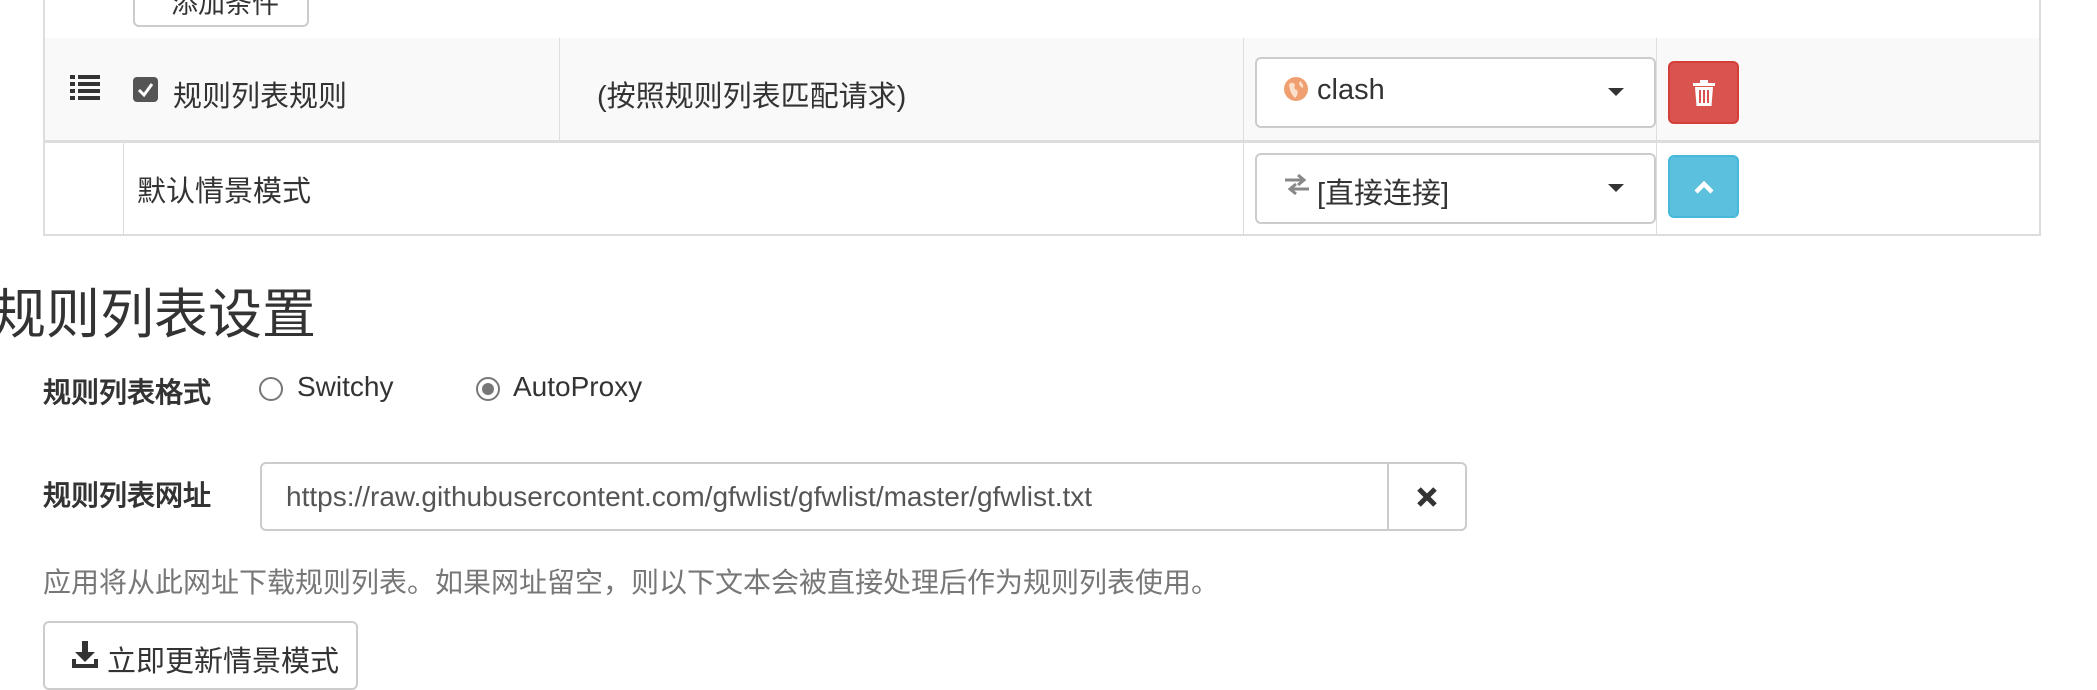 The width and height of the screenshot is (2097, 690). What do you see at coordinates (1297, 184) in the screenshot?
I see `transfer-arrows-icon` at bounding box center [1297, 184].